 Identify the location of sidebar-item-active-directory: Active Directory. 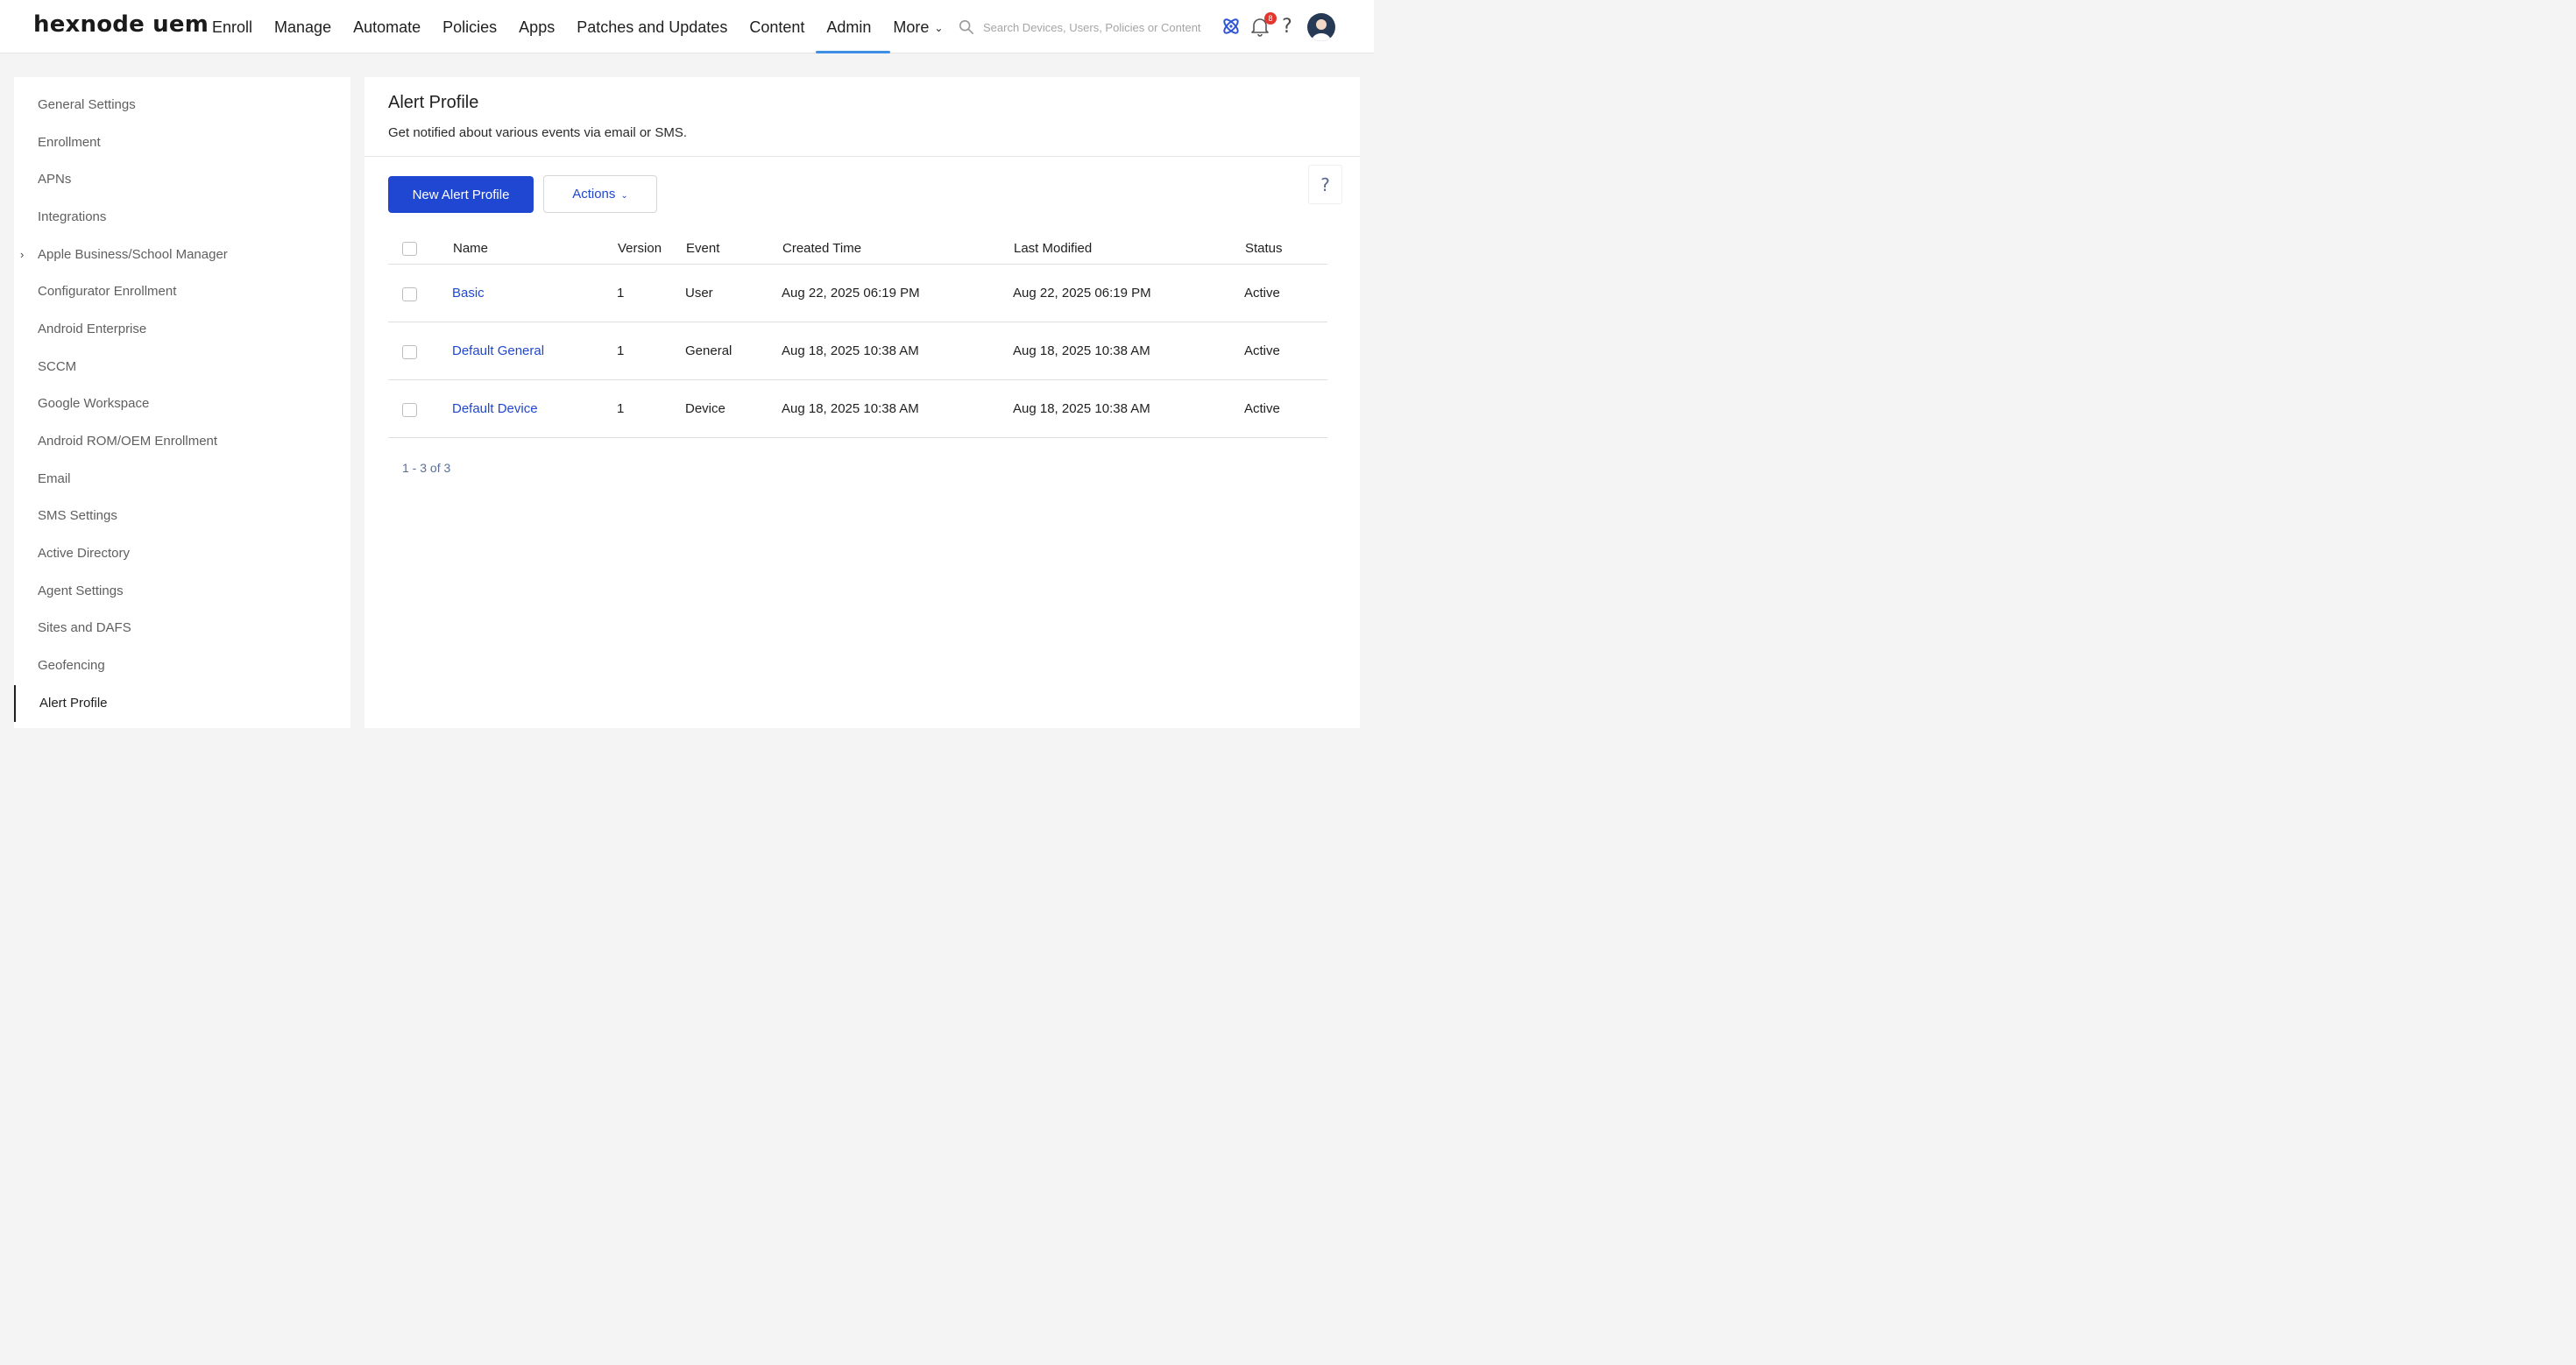
(182, 553).